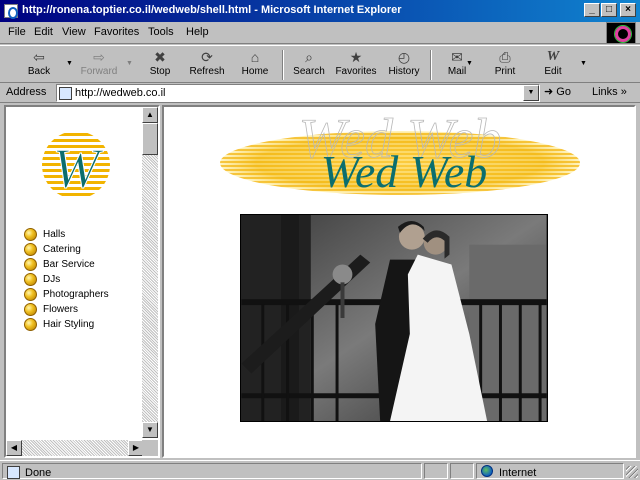 Image resolution: width=640 pixels, height=480 pixels. I want to click on address-dropdown-button: ▼, so click(531, 93).